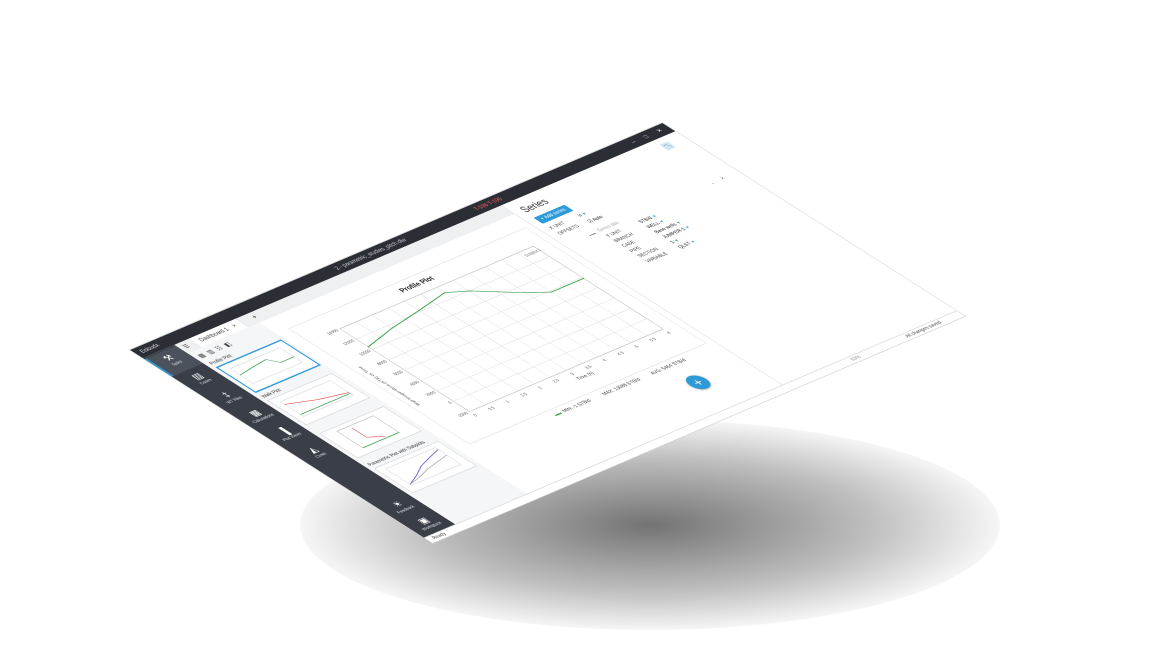 The height and width of the screenshot is (648, 1154). I want to click on line-style-icon: 〽, so click(667, 146).